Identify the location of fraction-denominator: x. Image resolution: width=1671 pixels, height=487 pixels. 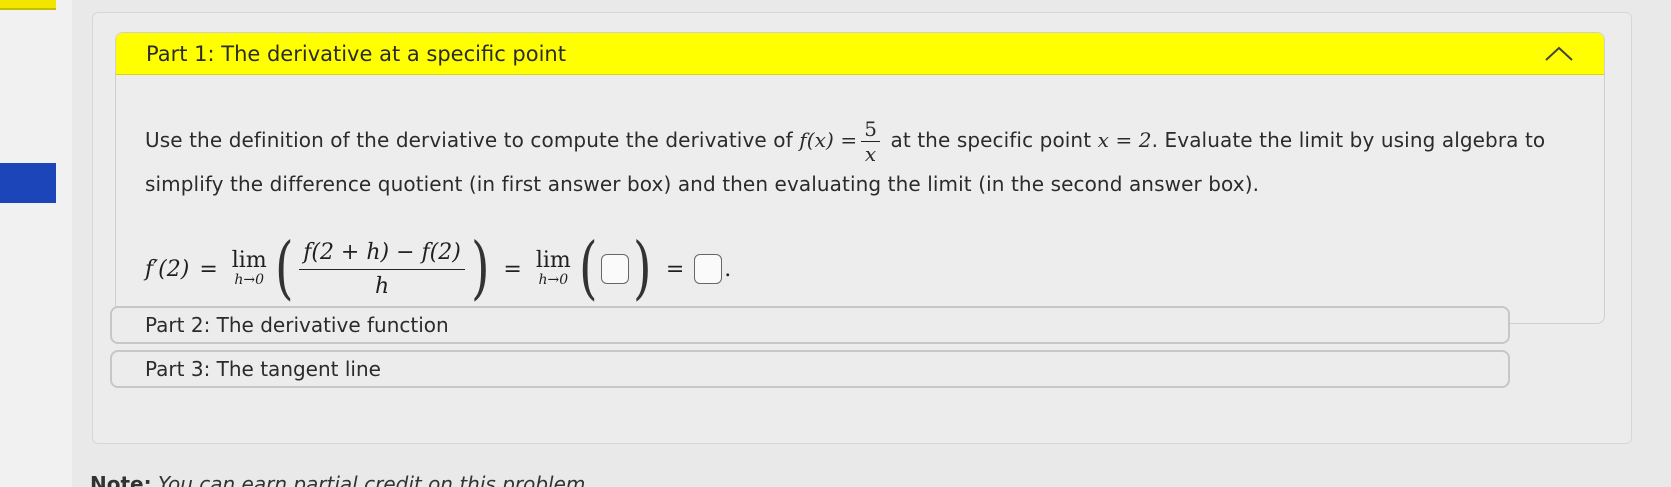
(870, 154).